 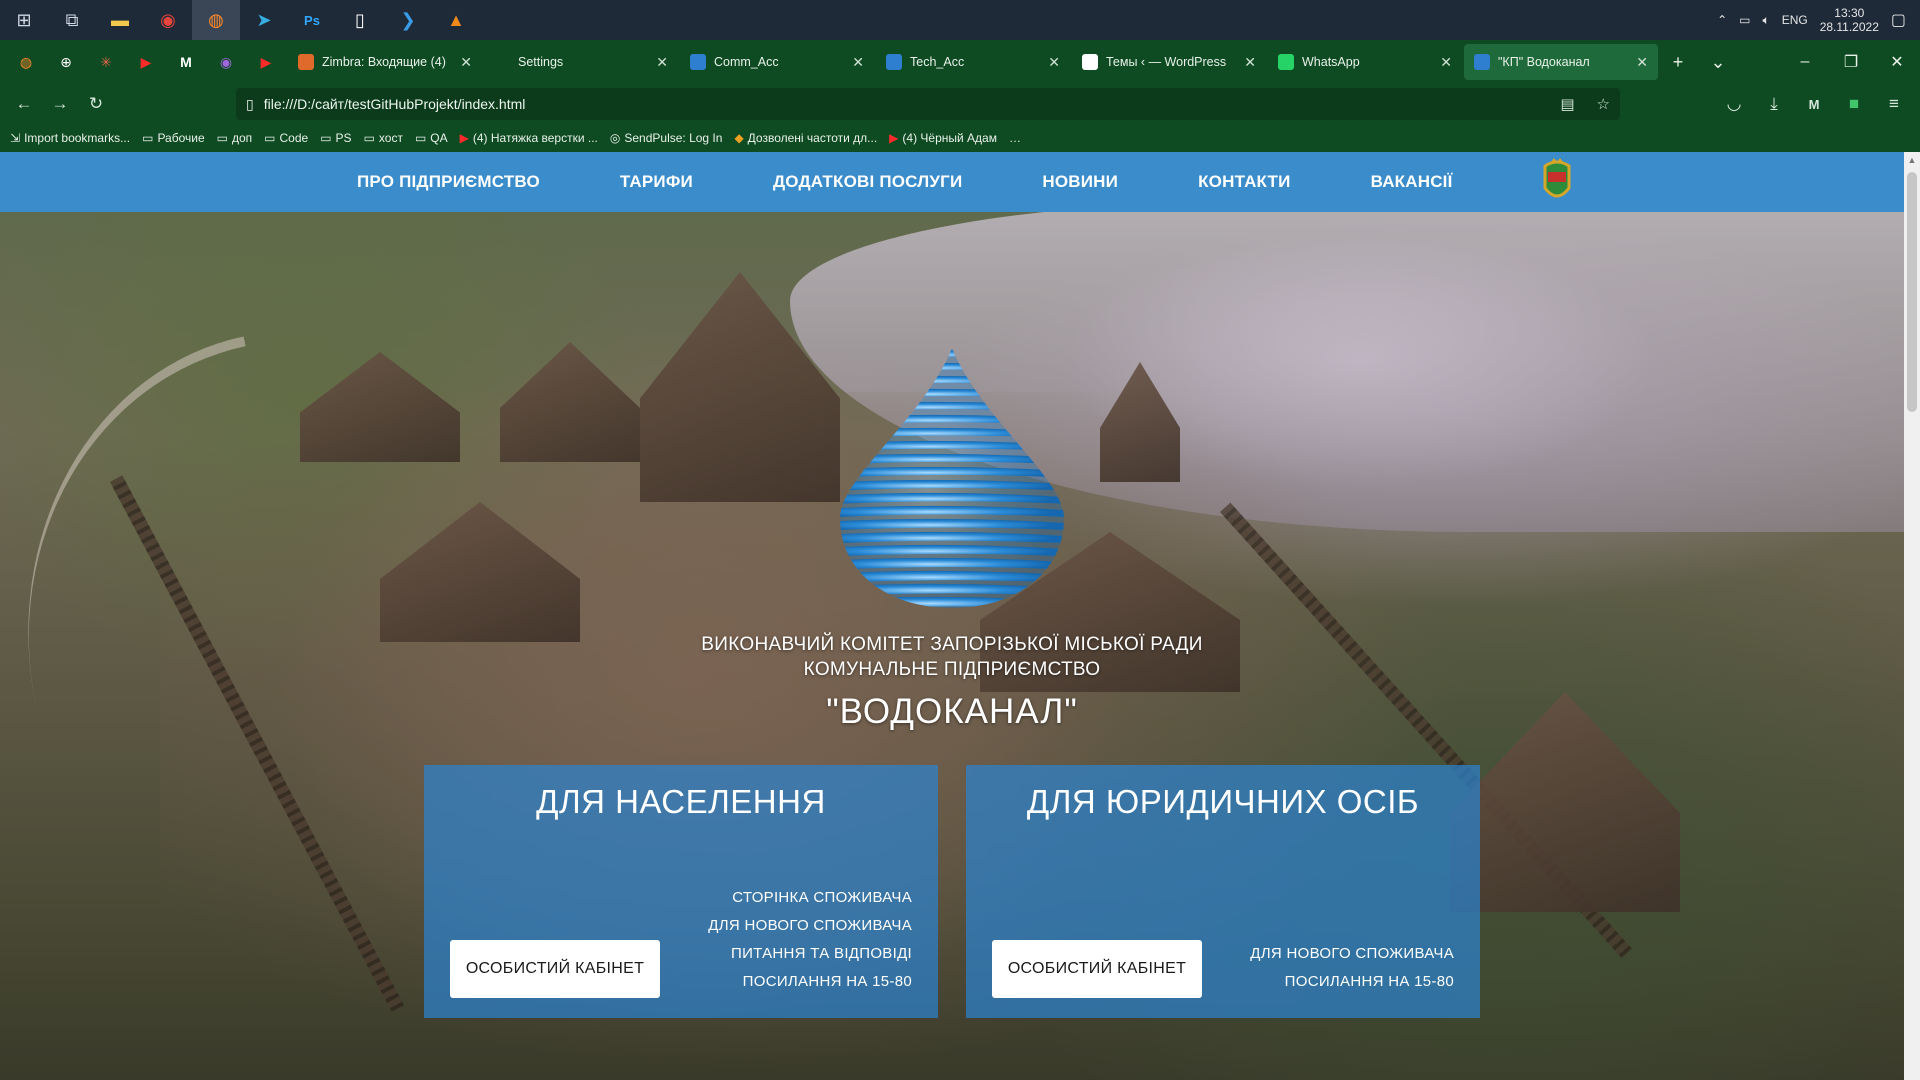 I want to click on pocket-icon: ◡, so click(x=1734, y=104).